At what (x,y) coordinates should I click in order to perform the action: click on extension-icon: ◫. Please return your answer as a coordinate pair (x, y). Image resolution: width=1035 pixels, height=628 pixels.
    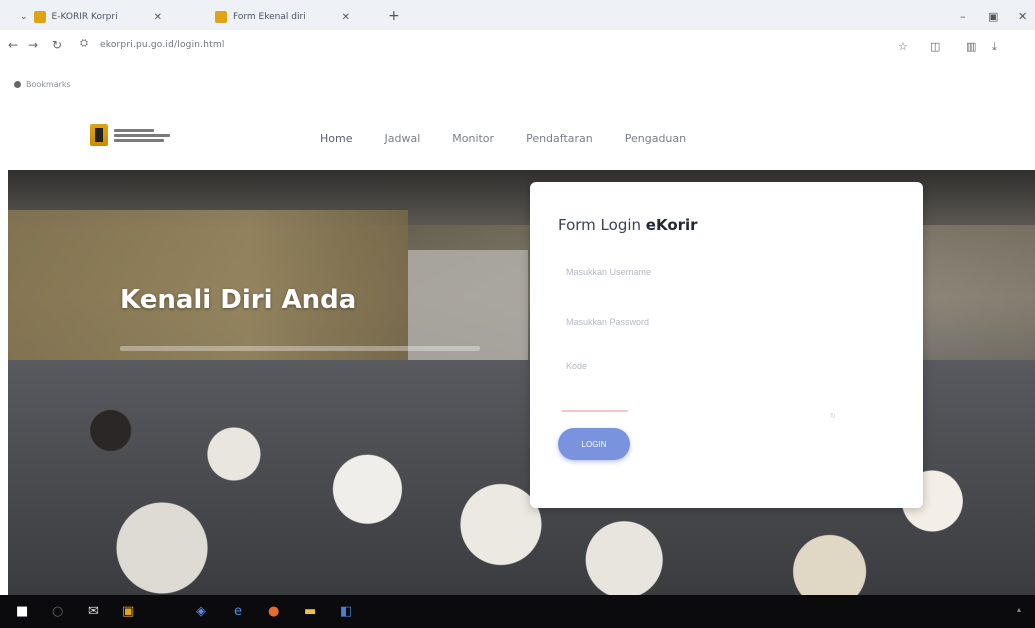
    Looking at the image, I should click on (935, 46).